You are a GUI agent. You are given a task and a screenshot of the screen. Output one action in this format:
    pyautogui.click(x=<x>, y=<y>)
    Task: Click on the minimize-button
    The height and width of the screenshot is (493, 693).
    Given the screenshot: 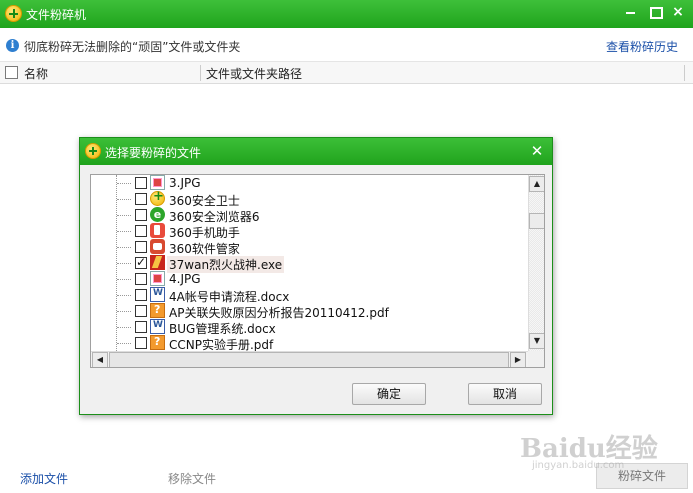 What is the action you would take?
    pyautogui.click(x=631, y=12)
    